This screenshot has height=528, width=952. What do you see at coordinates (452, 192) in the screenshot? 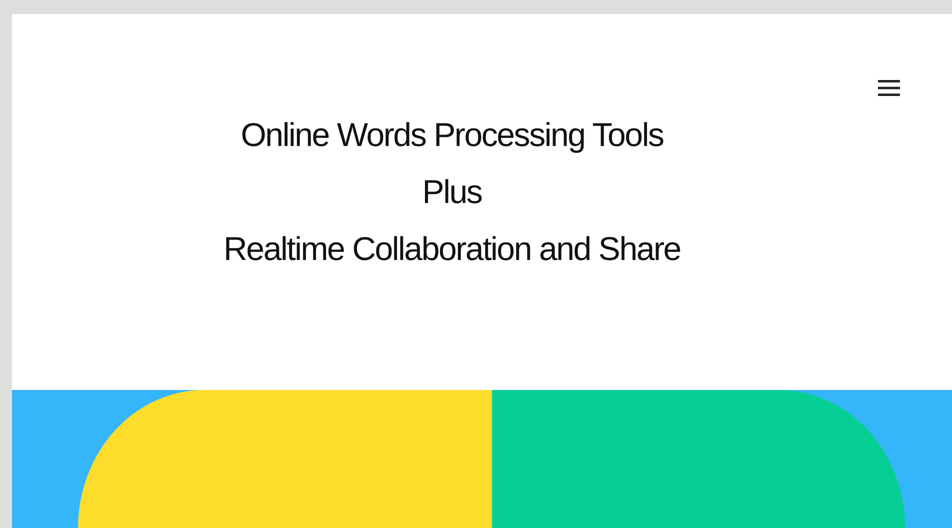
I see `page-title: Online Words Processing Tools Plus Realtime Collaboration and Share` at bounding box center [452, 192].